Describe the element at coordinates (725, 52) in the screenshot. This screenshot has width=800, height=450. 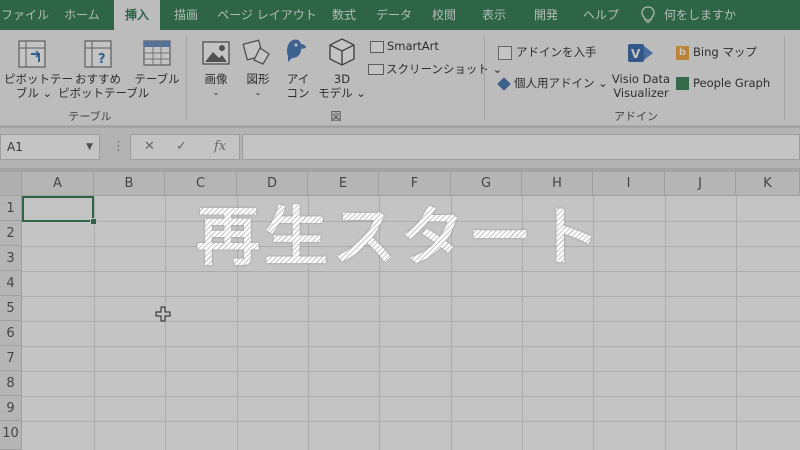
I see `bing-maps-label: Bing マップ` at that location.